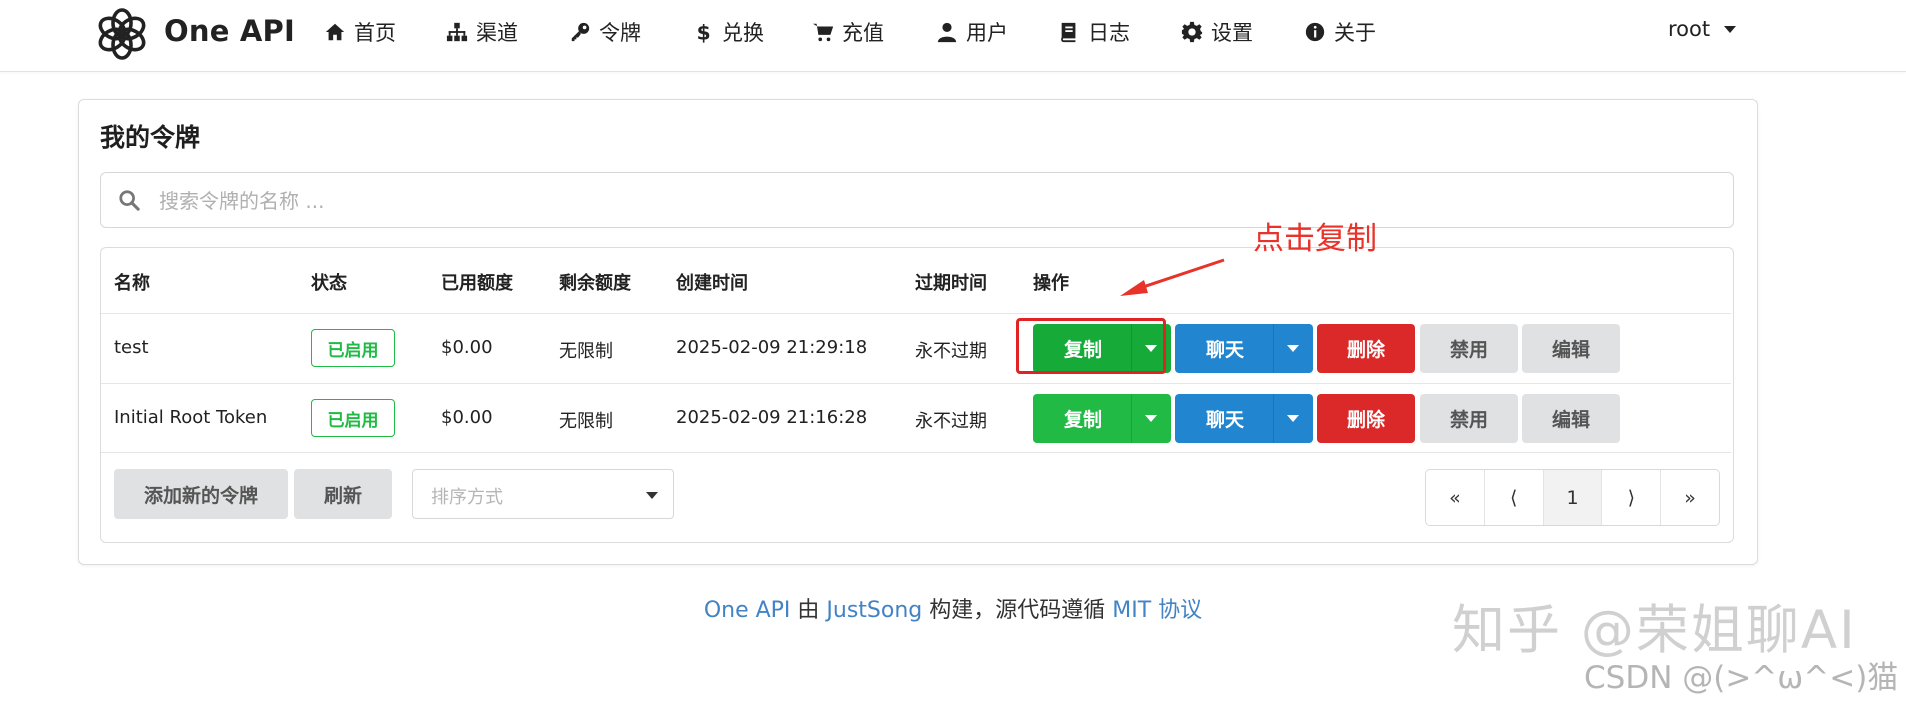 This screenshot has height=703, width=1906. I want to click on nav-item-tokens: 令牌, so click(605, 32).